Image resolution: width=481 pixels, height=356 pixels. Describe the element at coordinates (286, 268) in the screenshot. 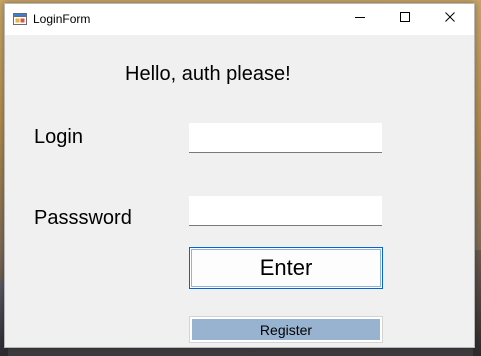

I see `enter-button: Enter` at that location.